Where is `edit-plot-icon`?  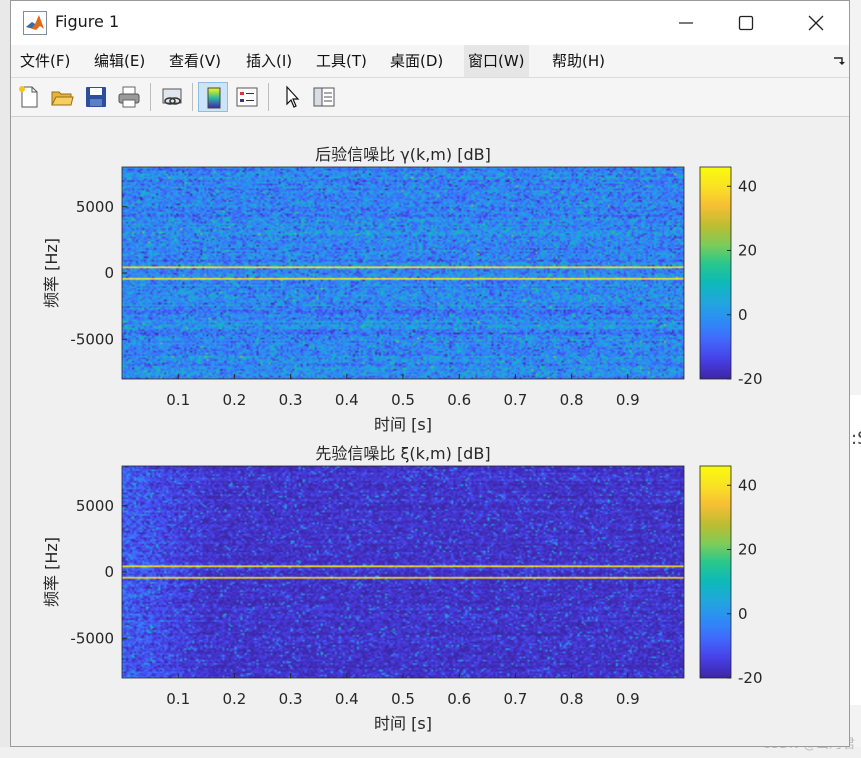
edit-plot-icon is located at coordinates (293, 96).